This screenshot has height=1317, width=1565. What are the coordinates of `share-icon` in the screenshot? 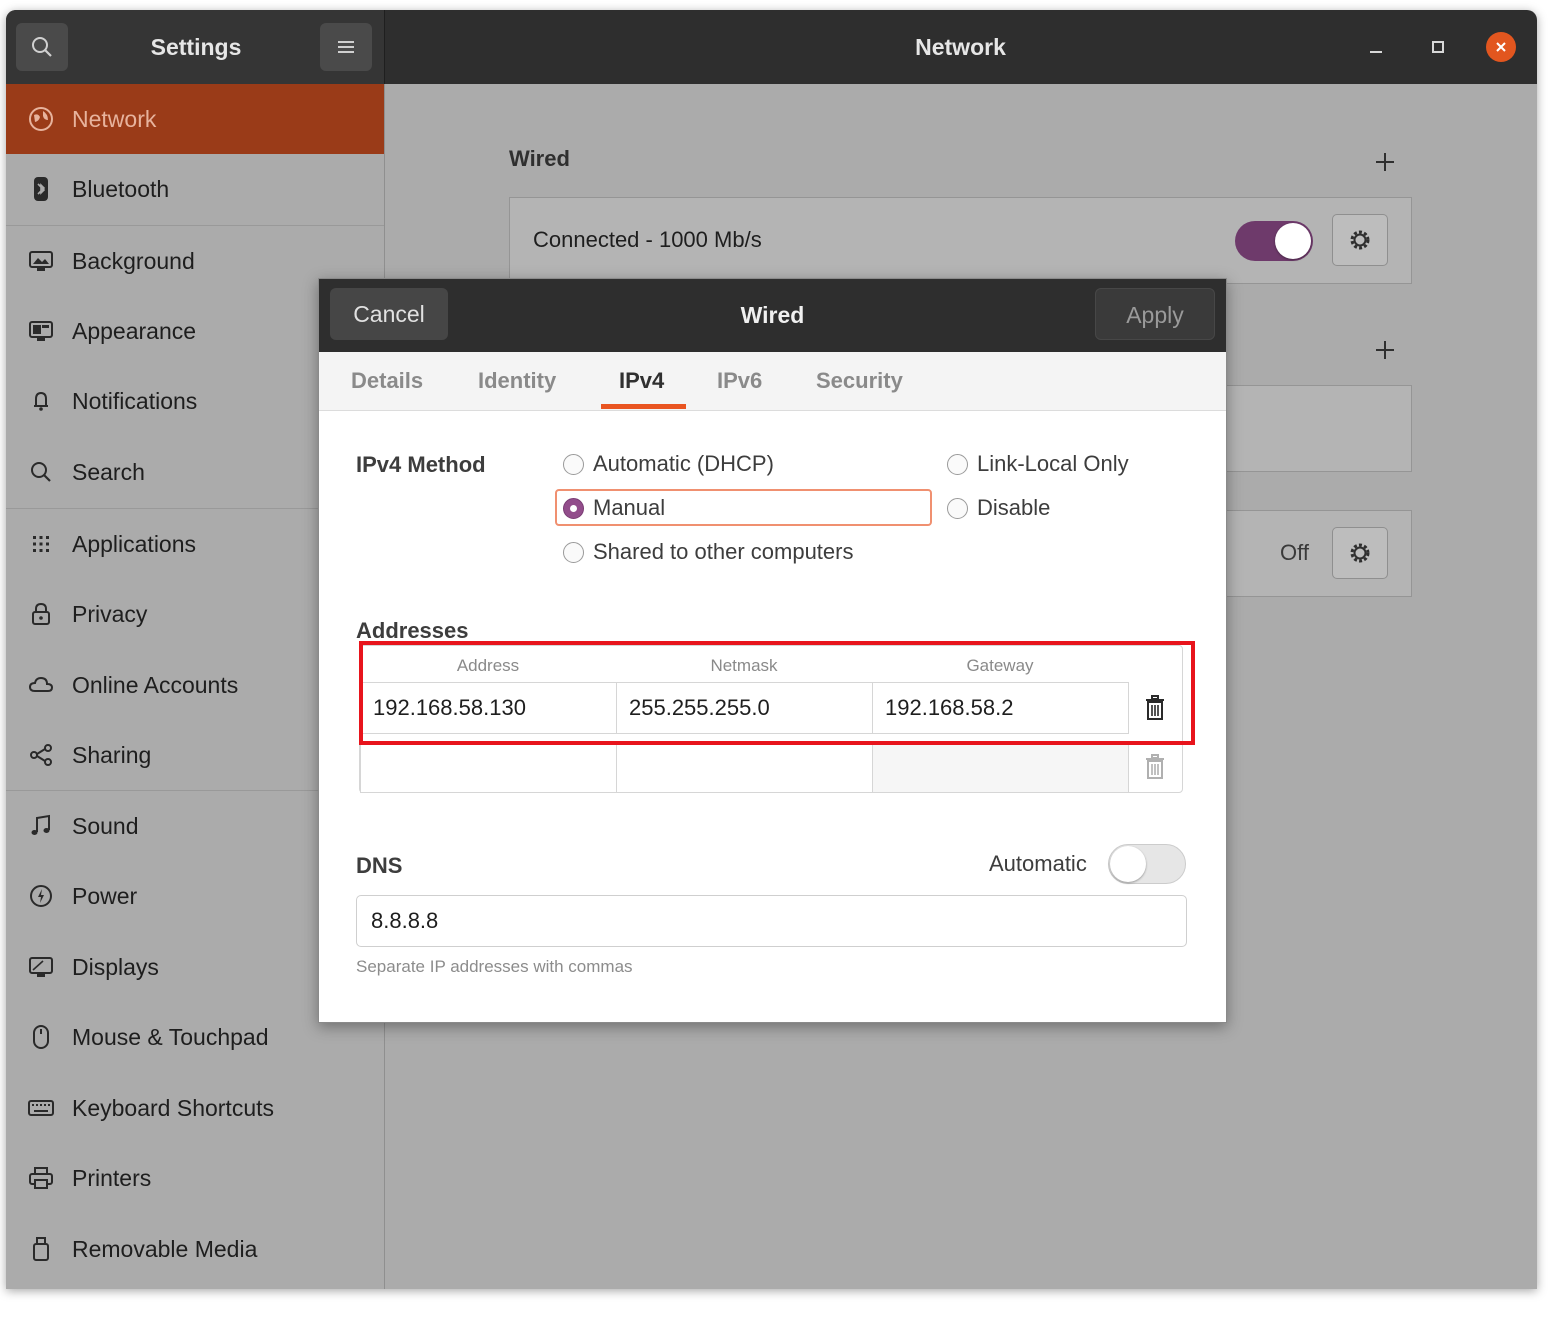 It's located at (41, 755).